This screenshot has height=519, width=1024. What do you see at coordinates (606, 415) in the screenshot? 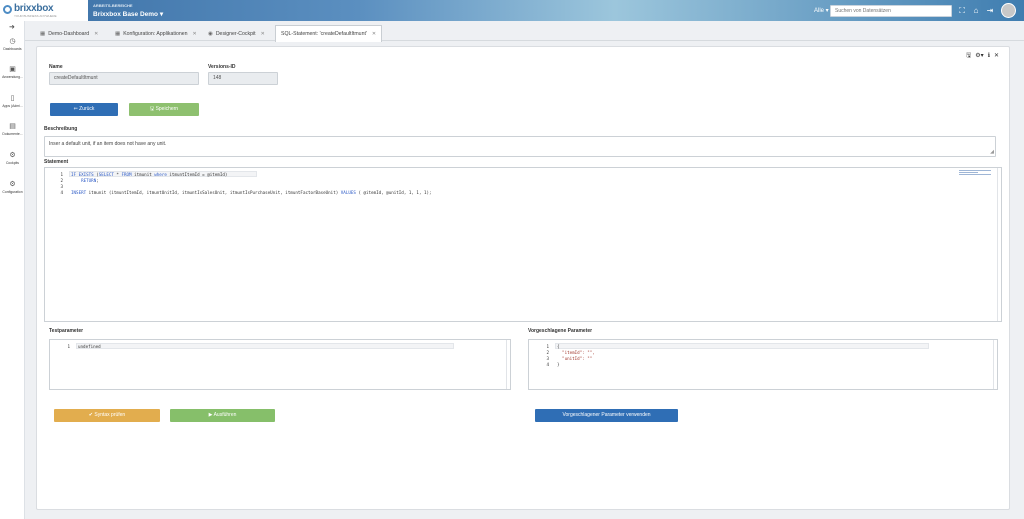
I see `use-suggested-params-button: Vorgeschlagener Parameter verwenden` at bounding box center [606, 415].